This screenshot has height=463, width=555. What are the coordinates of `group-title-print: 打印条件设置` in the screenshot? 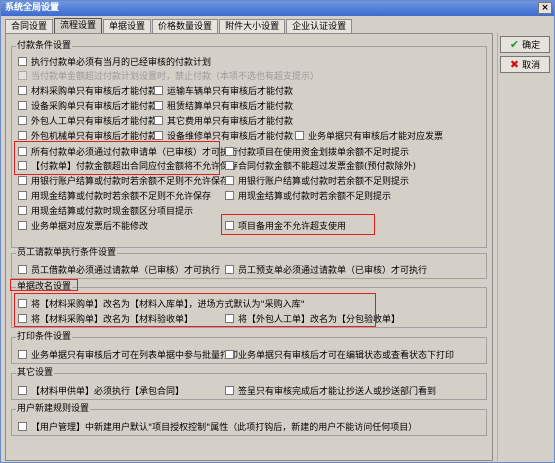 It's located at (44, 337).